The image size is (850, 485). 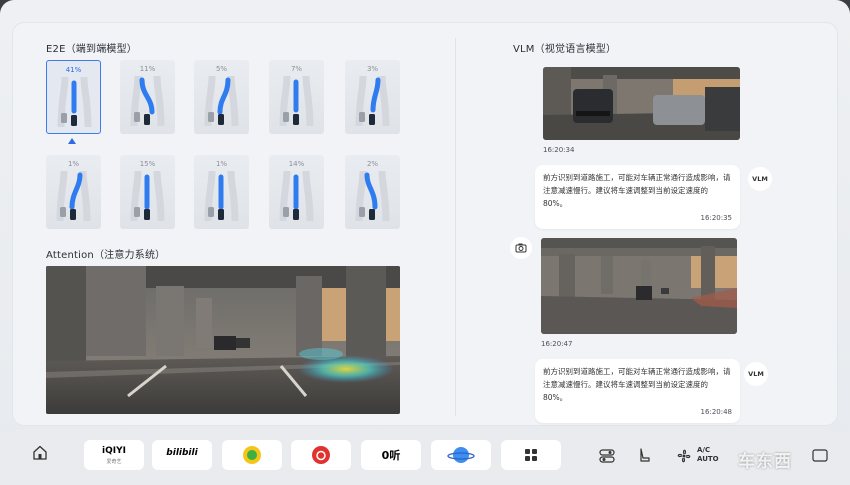 What do you see at coordinates (106, 255) in the screenshot?
I see `attention-title: Attention（注意力系统）` at bounding box center [106, 255].